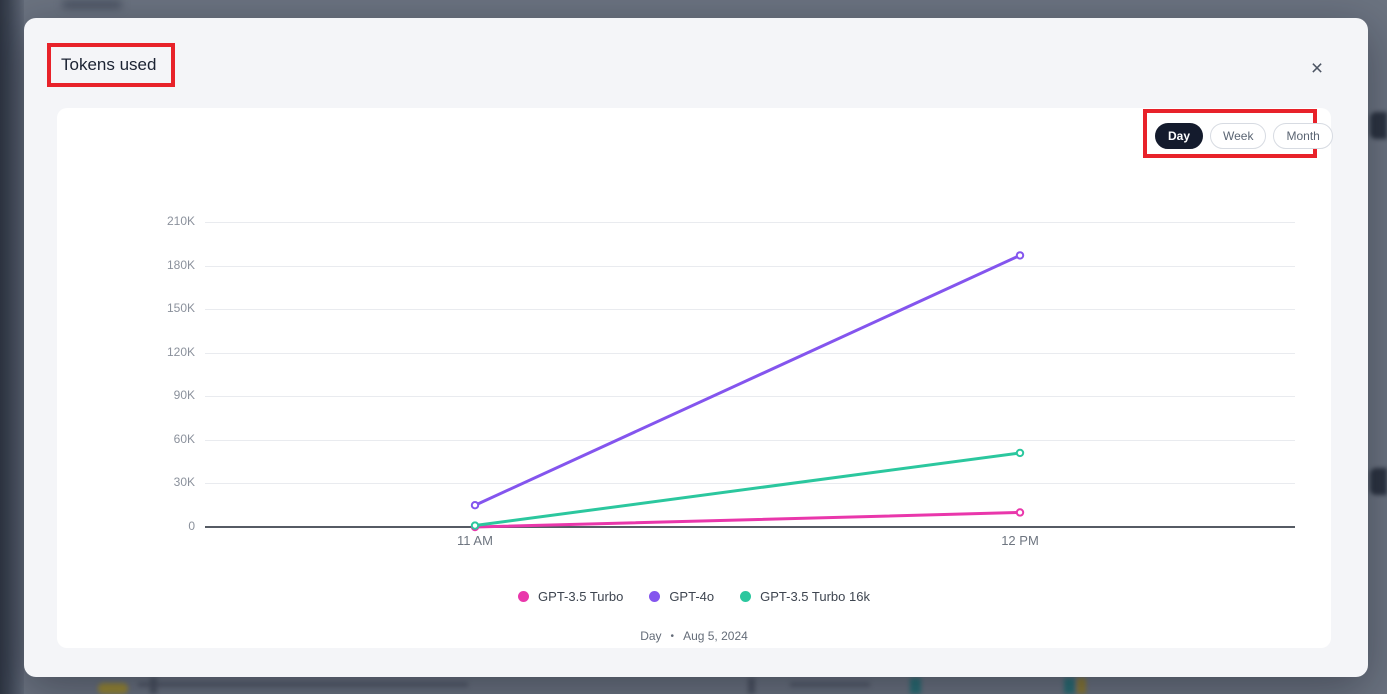  What do you see at coordinates (475, 540) in the screenshot?
I see `x-tick-label: 11 AM` at bounding box center [475, 540].